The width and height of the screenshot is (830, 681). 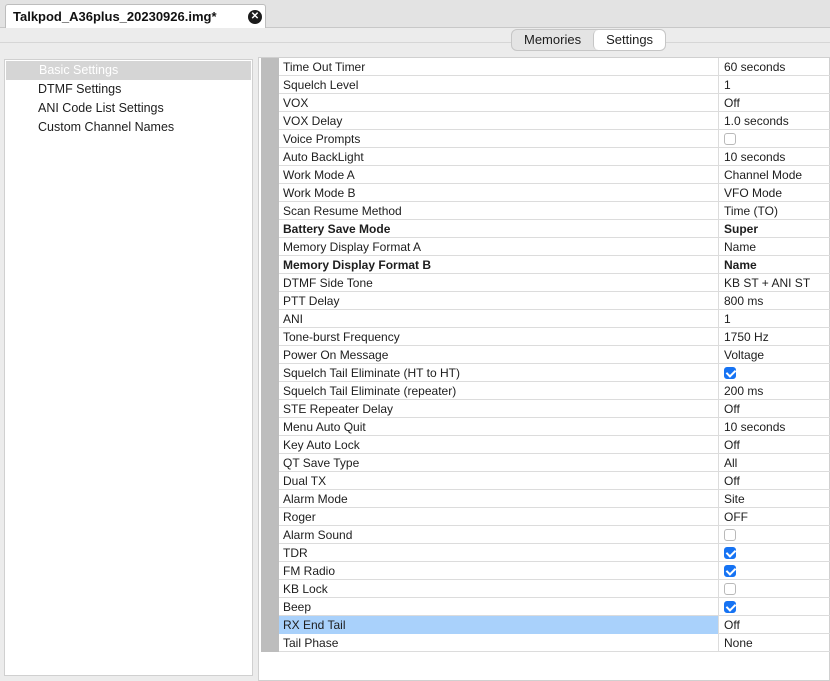 What do you see at coordinates (775, 301) in the screenshot?
I see `setting-value: 800 ms` at bounding box center [775, 301].